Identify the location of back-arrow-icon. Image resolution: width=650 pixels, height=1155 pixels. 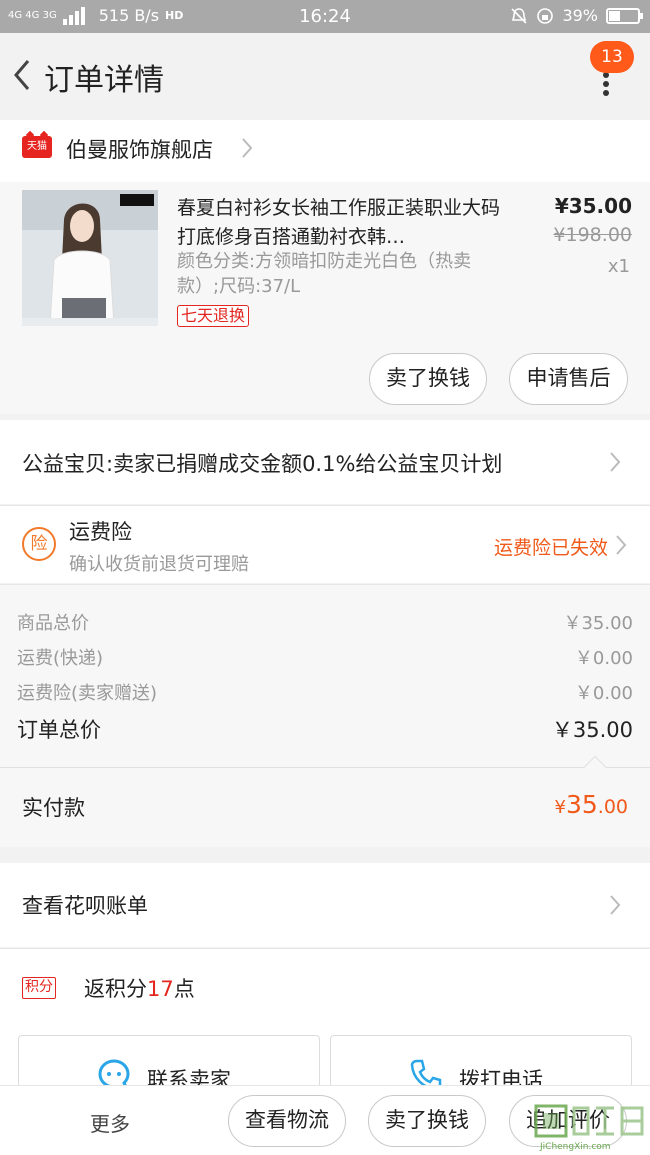
(22, 75).